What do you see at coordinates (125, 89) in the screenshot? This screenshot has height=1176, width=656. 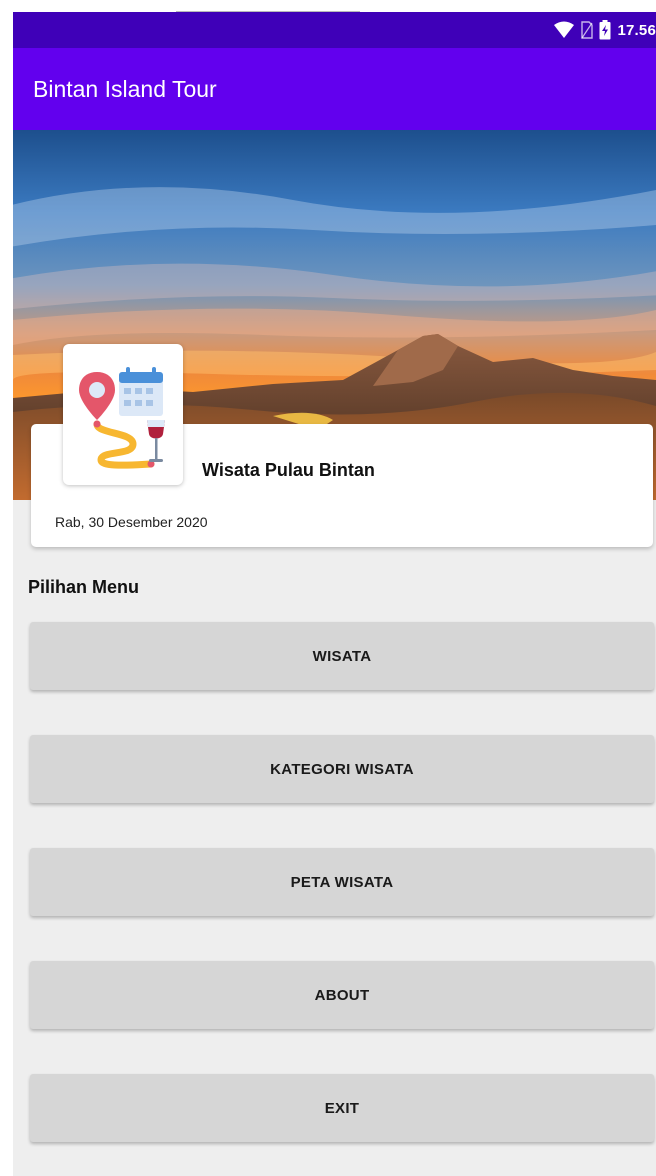 I see `app-title: Bintan Island Tour` at bounding box center [125, 89].